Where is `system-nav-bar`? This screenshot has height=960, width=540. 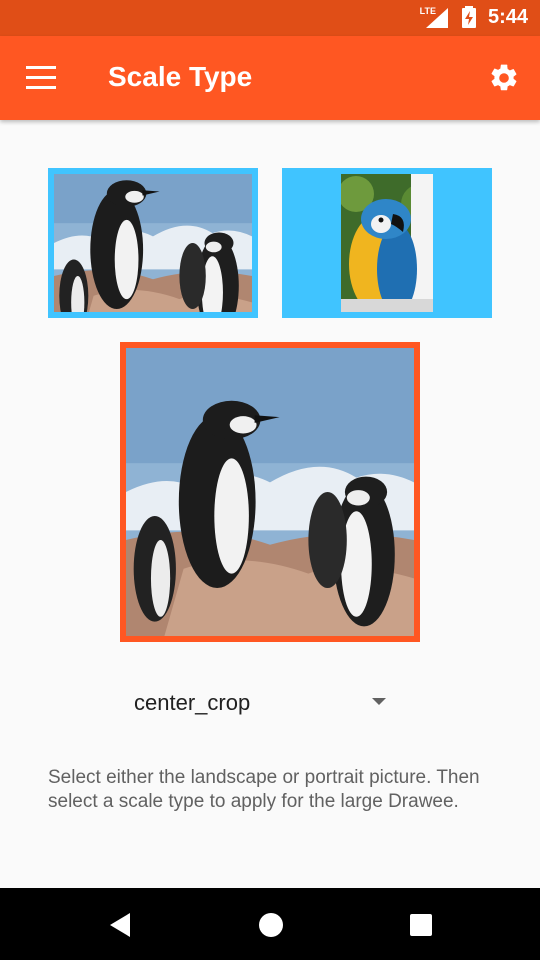
system-nav-bar is located at coordinates (270, 924).